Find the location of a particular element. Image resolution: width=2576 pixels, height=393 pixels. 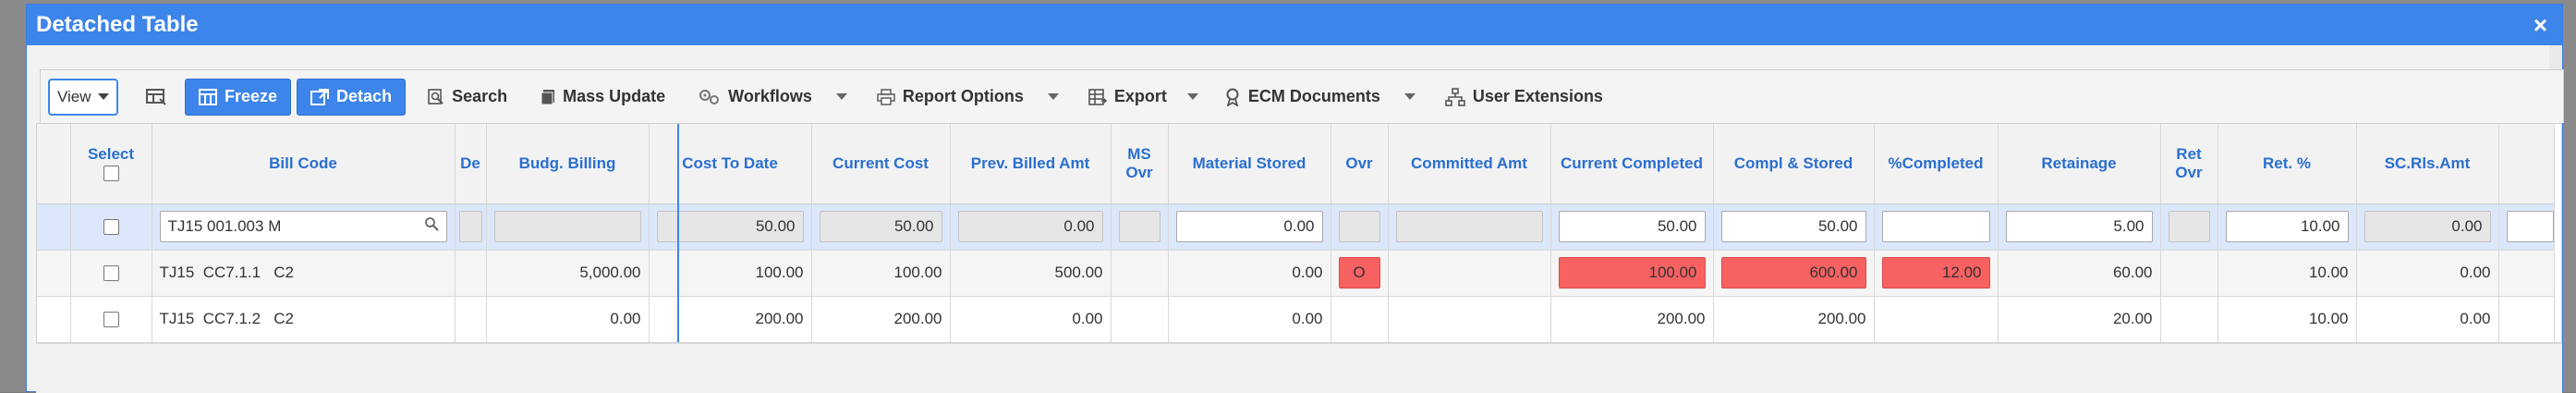

bill-code-cell: TJ15 CC7.1.1 C2 is located at coordinates (304, 273).